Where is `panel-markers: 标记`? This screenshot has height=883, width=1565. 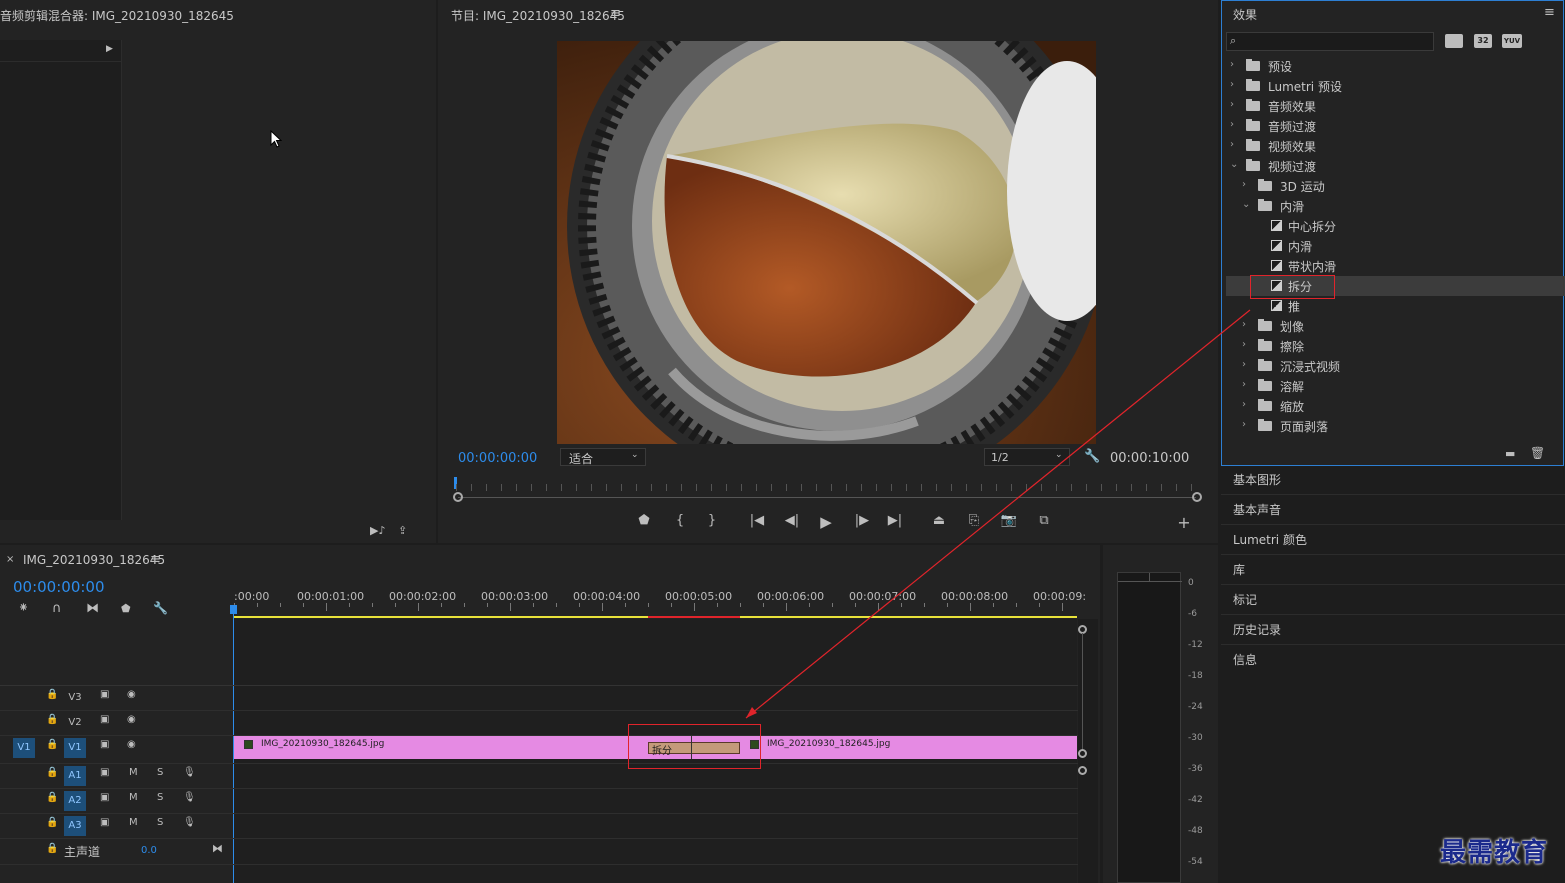 panel-markers: 标记 is located at coordinates (1245, 599).